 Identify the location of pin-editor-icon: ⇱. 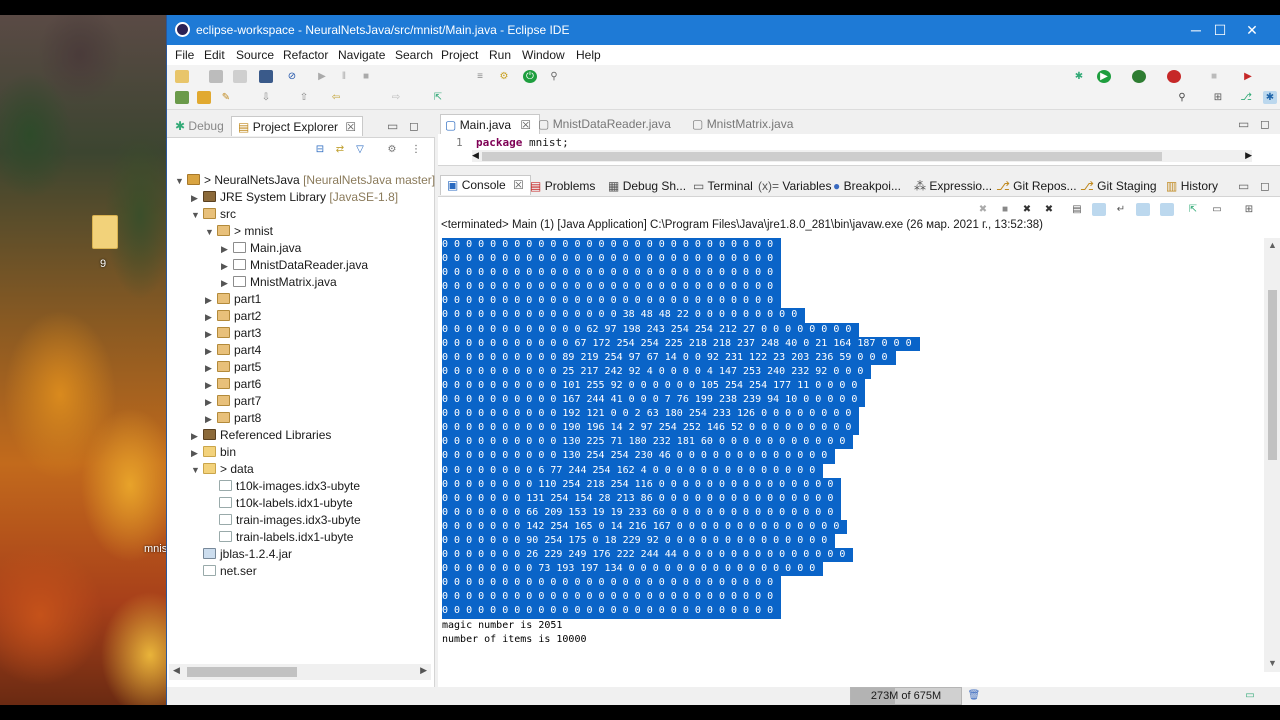
(438, 97).